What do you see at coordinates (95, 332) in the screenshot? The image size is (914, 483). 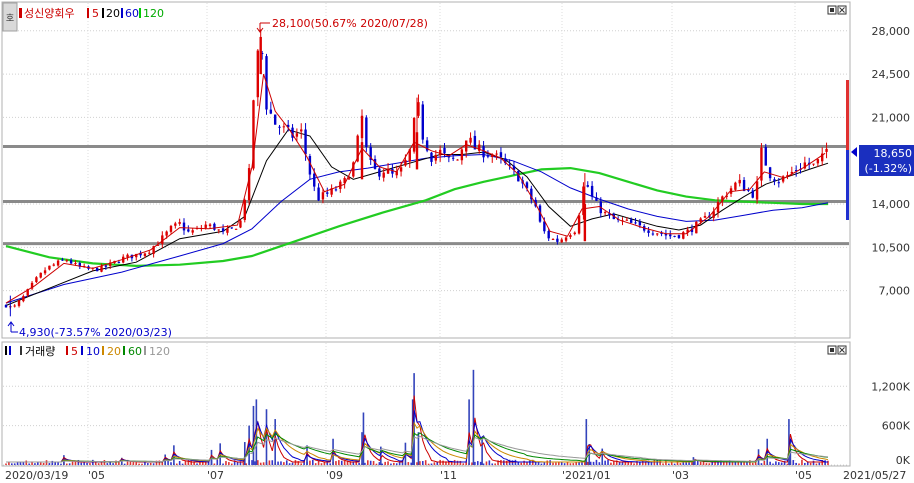 I see `low-label: 4,930(-73.57% 2020/03/23)` at bounding box center [95, 332].